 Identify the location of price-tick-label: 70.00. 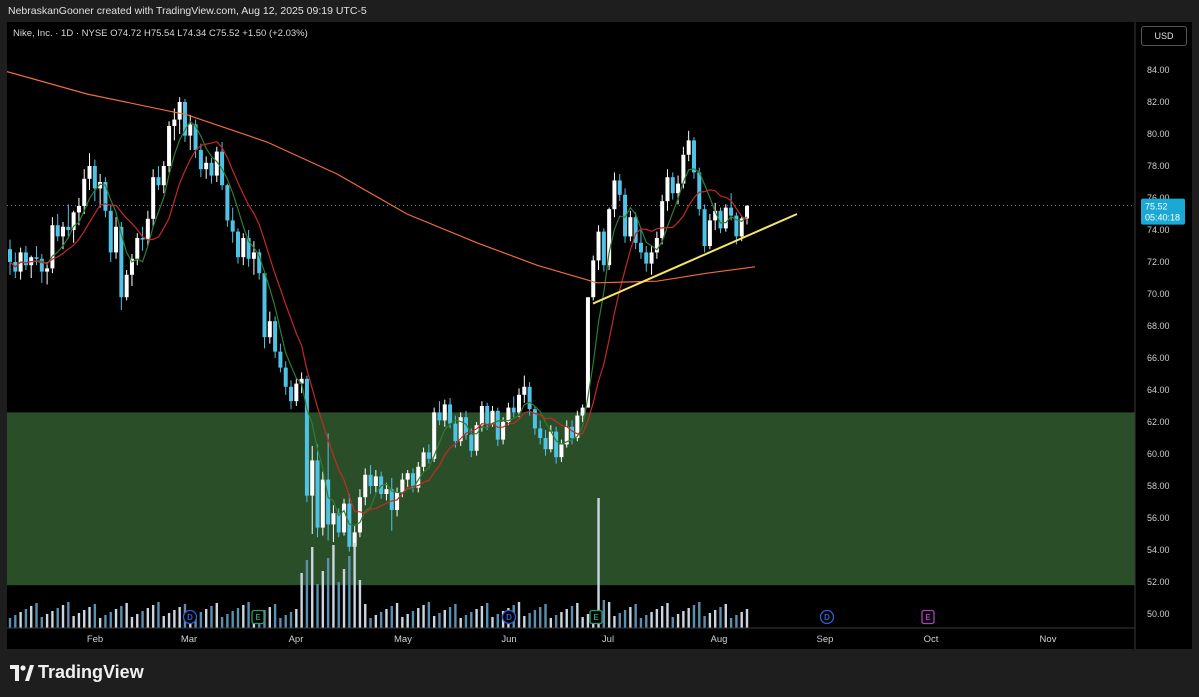
(1158, 294).